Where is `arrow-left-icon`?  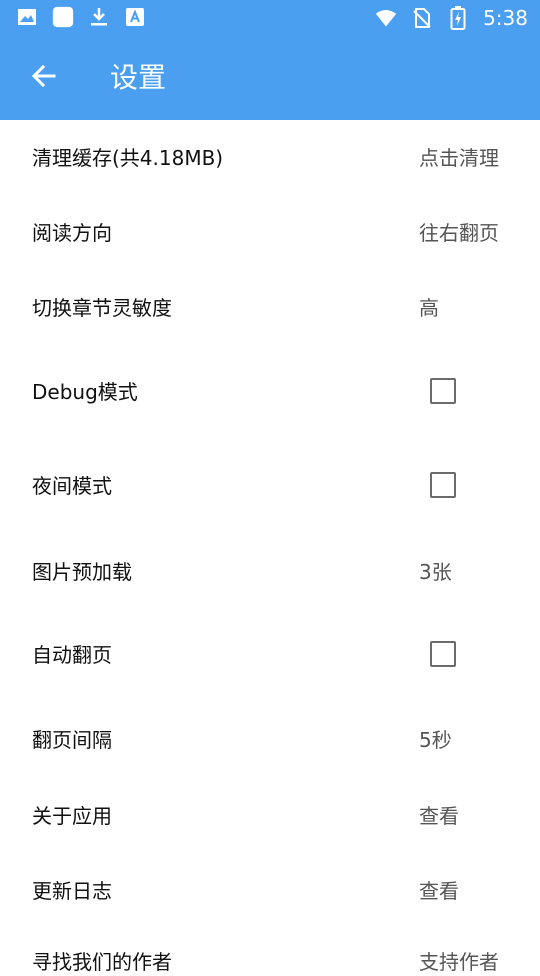 arrow-left-icon is located at coordinates (44, 78).